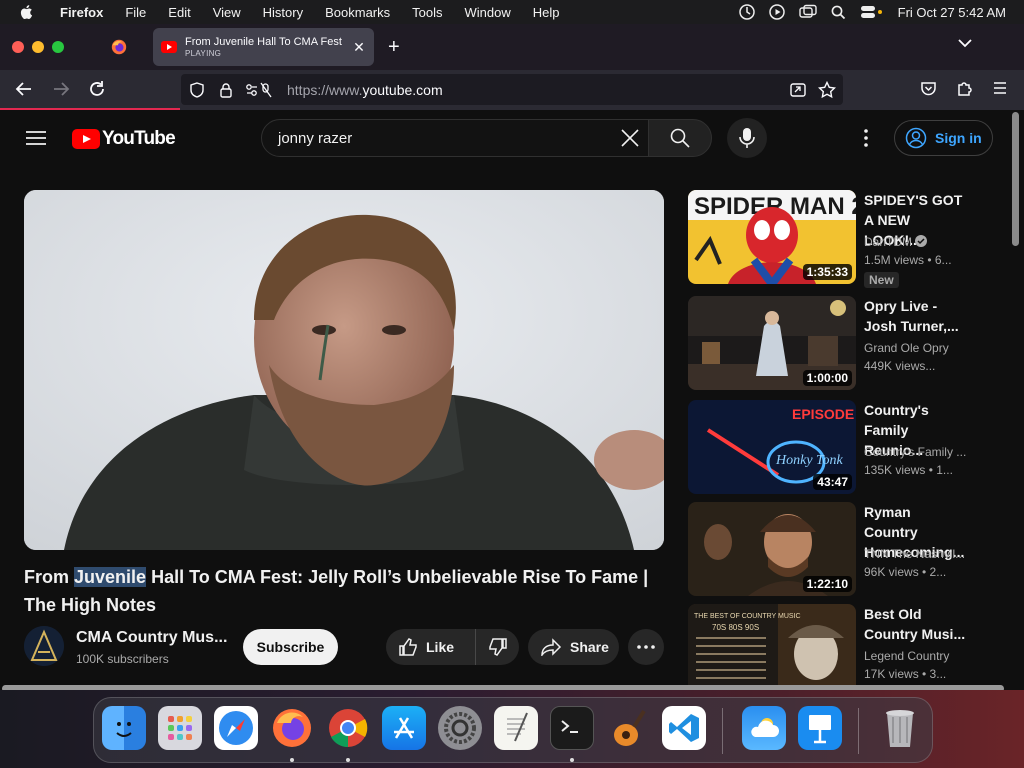 The height and width of the screenshot is (768, 1024). I want to click on textedit-icon, so click(516, 728).